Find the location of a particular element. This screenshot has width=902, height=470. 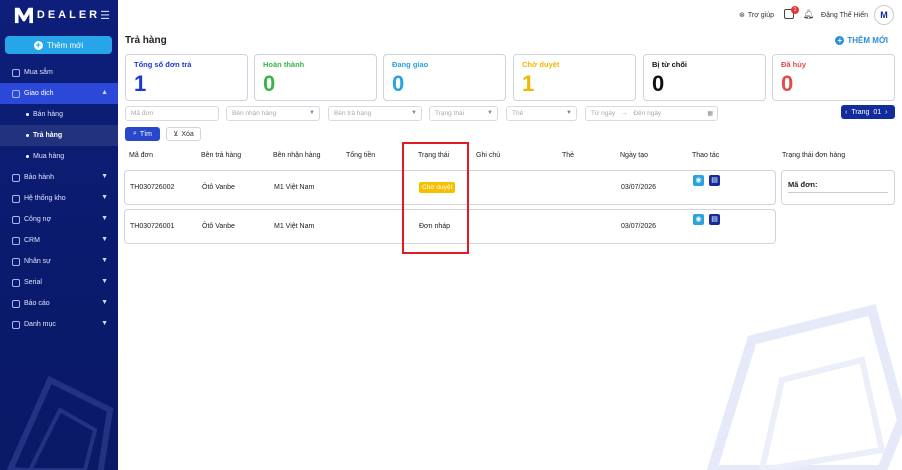

order-status-panel: Mã đơn: is located at coordinates (838, 187).